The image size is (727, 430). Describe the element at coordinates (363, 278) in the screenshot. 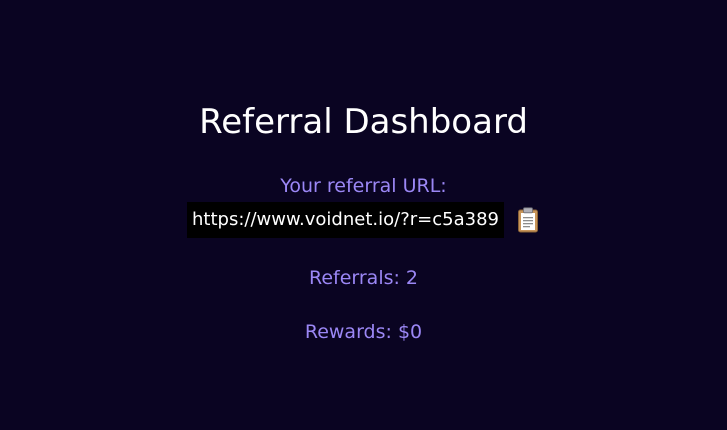

I see `referrals-count: Referrals: 2` at that location.